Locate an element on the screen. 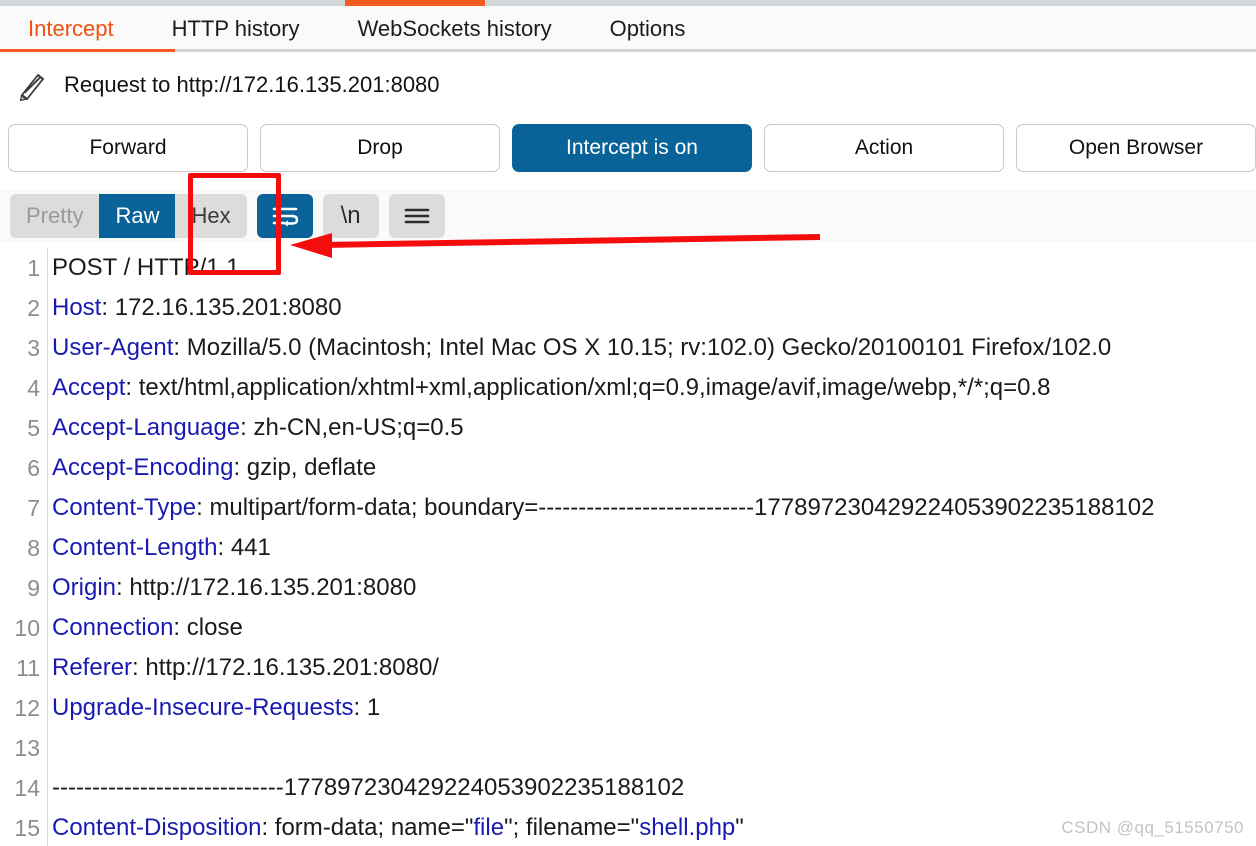 The width and height of the screenshot is (1256, 846). header-name: Content-Type is located at coordinates (124, 507).